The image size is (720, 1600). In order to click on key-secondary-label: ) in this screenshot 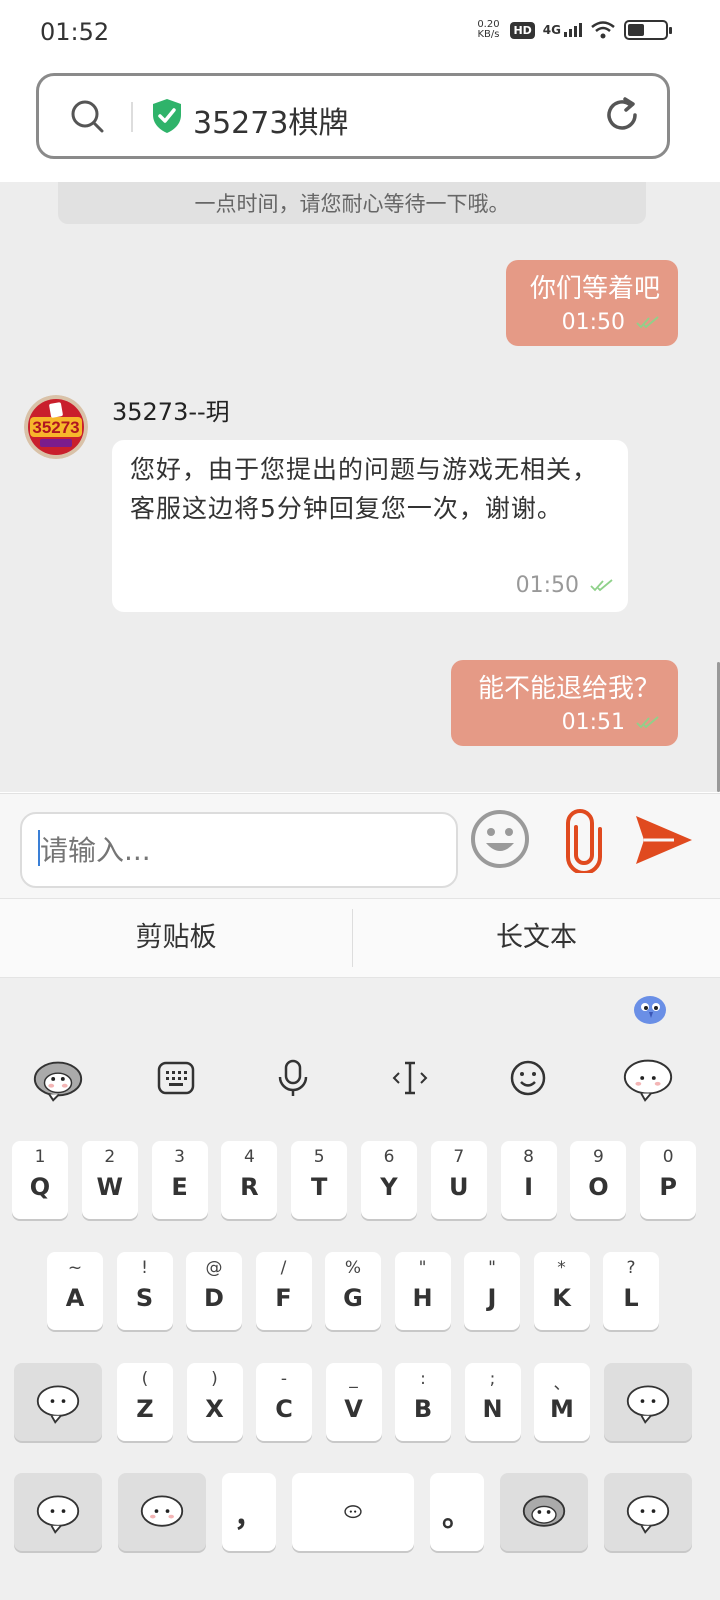, I will do `click(214, 1379)`.